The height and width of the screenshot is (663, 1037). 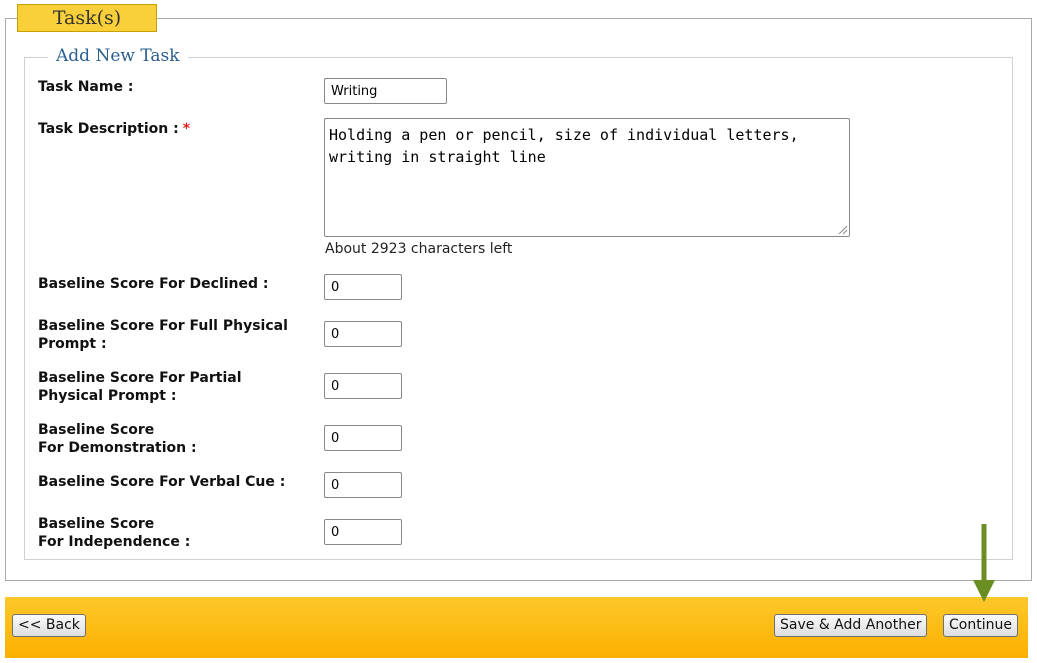 I want to click on baseline-independence-input, so click(x=363, y=532).